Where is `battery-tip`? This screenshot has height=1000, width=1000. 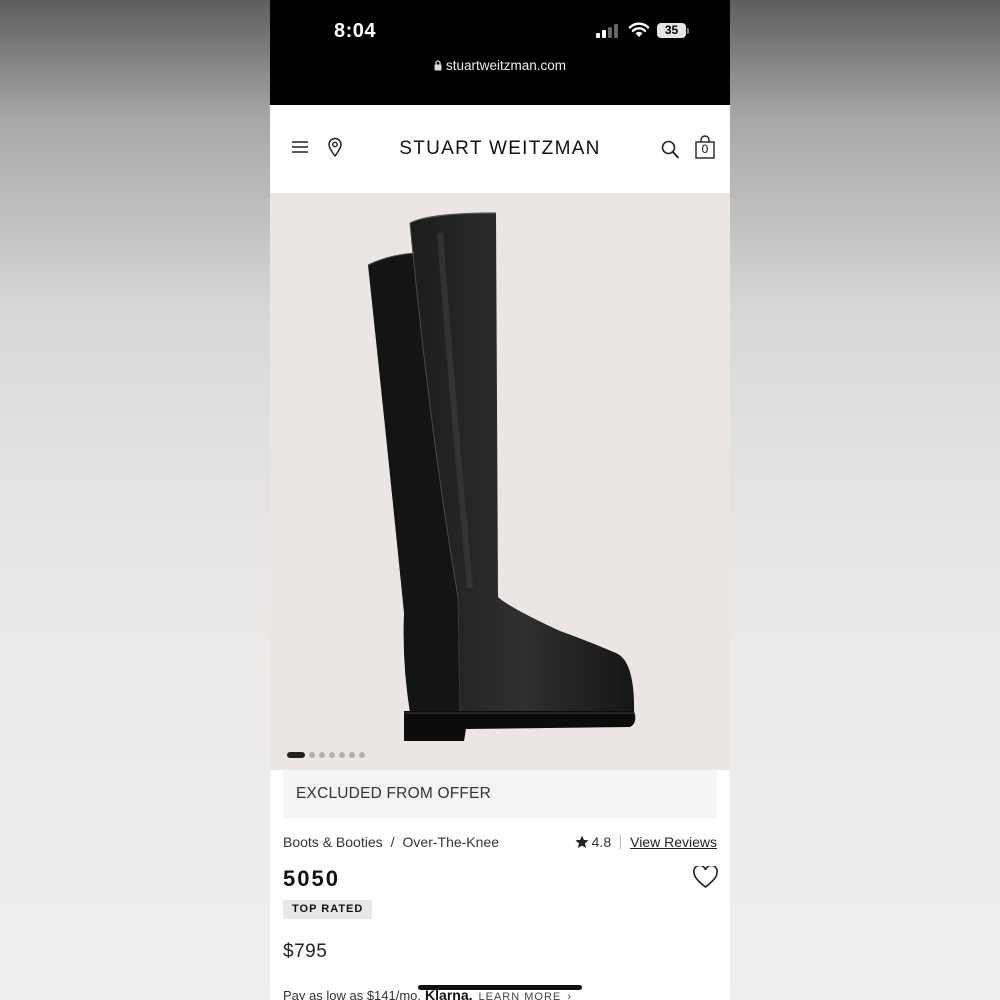
battery-tip is located at coordinates (688, 31).